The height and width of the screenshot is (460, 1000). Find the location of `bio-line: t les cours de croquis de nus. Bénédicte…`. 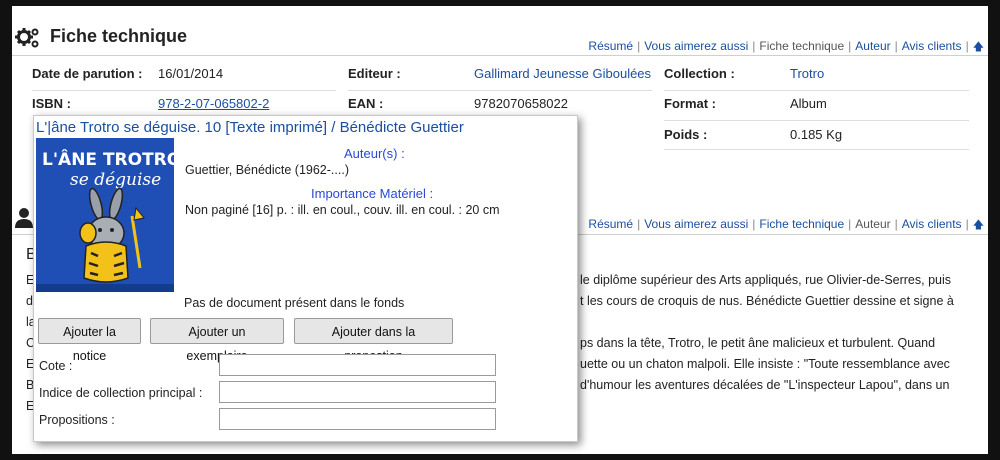

bio-line: t les cours de croquis de nus. Bénédicte… is located at coordinates (767, 301).